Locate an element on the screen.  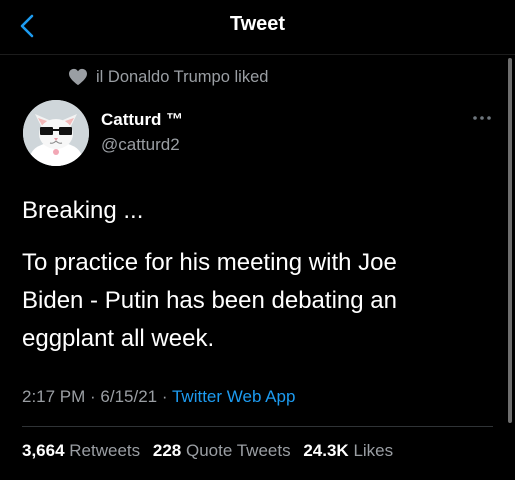
tweet-text-line: Biden - Putin has been debating an is located at coordinates (209, 300).